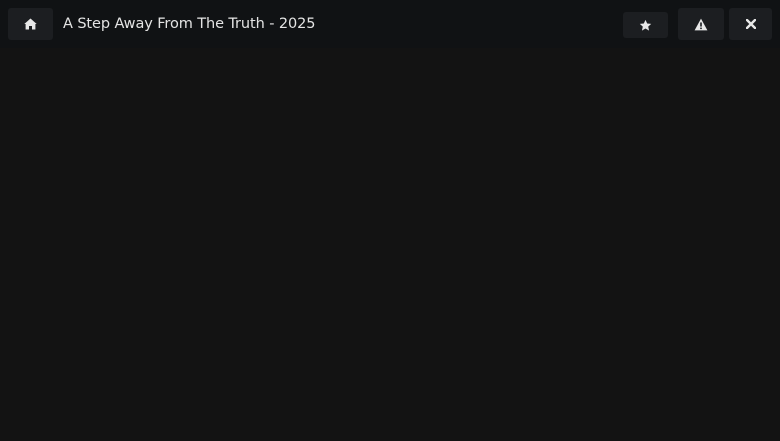 The image size is (780, 441). What do you see at coordinates (390, 24) in the screenshot?
I see `top-bar: A Step Away From The Truth - 2025` at bounding box center [390, 24].